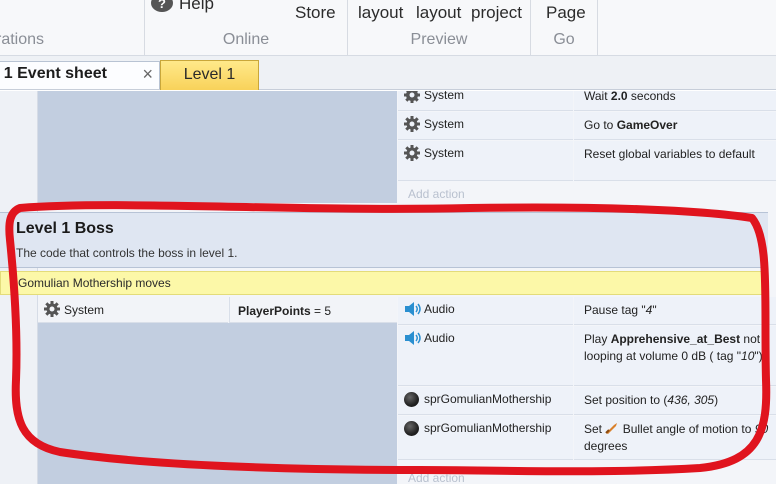 The height and width of the screenshot is (484, 776). What do you see at coordinates (631, 125) in the screenshot?
I see `action-text: Go to GameOver` at bounding box center [631, 125].